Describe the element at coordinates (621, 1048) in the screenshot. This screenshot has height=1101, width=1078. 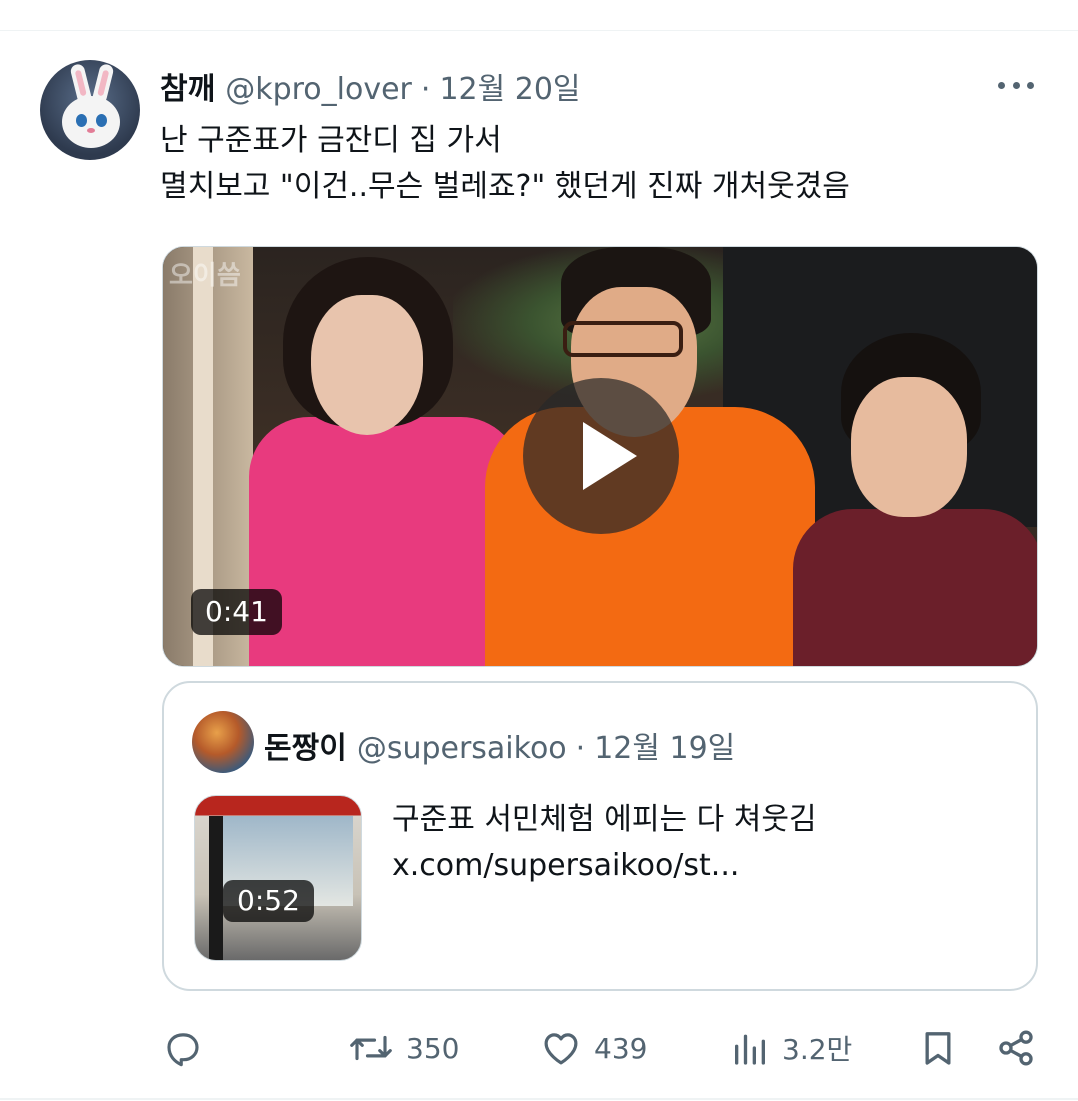
I see `like-count: 439` at that location.